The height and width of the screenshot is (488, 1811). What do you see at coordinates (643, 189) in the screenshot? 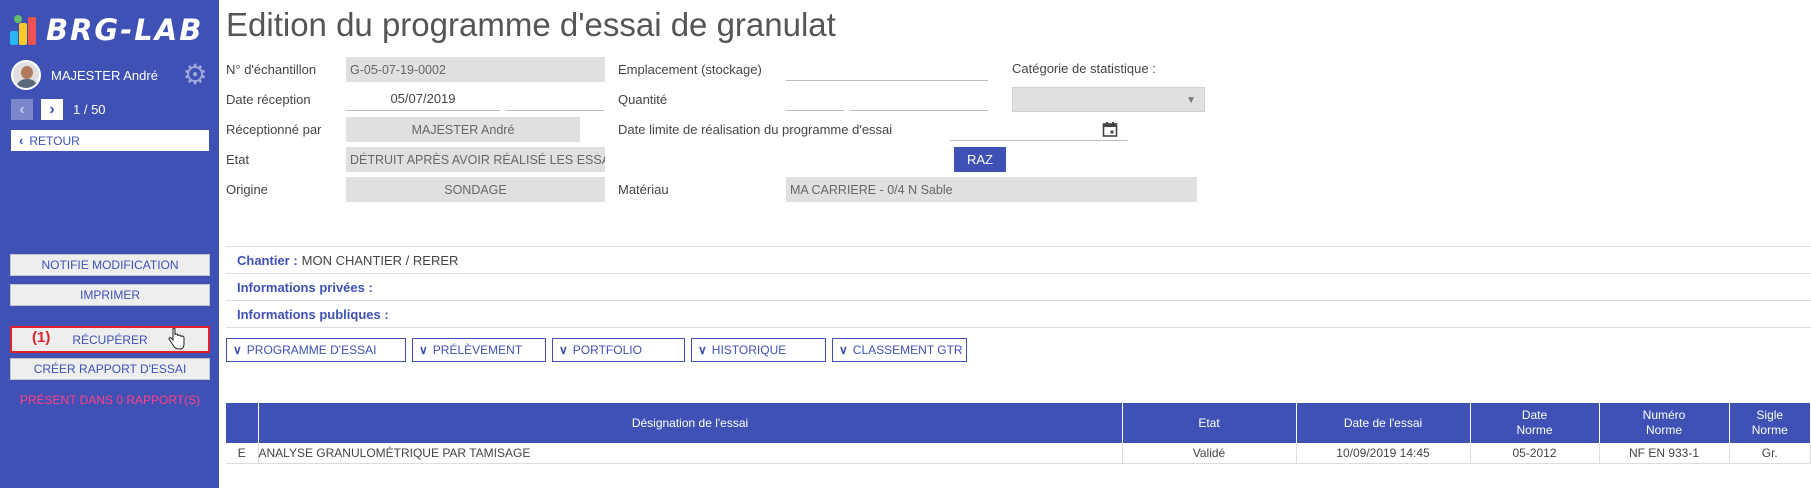
I see `materiau-label: Matériau` at bounding box center [643, 189].